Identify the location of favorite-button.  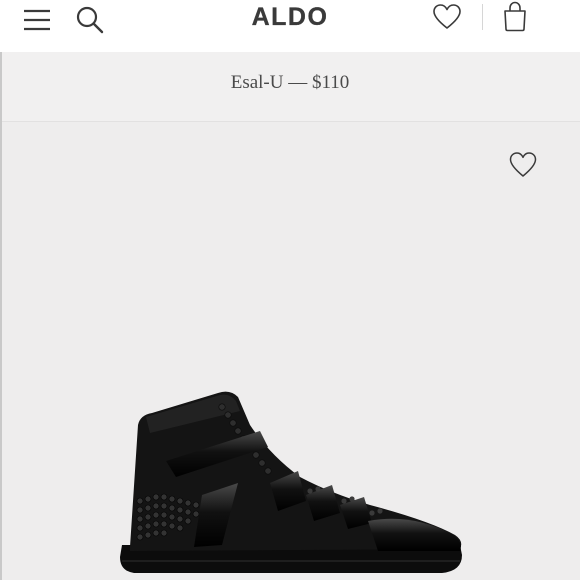
(523, 165).